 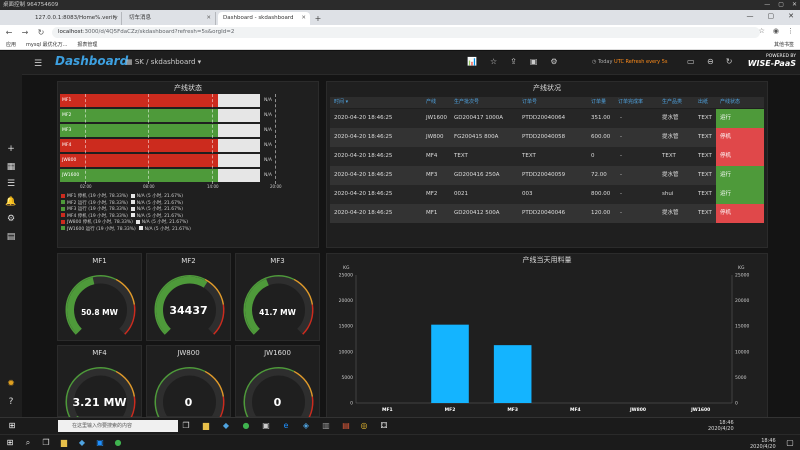 What do you see at coordinates (790, 443) in the screenshot?
I see `notifications-icon: ▢` at bounding box center [790, 443].